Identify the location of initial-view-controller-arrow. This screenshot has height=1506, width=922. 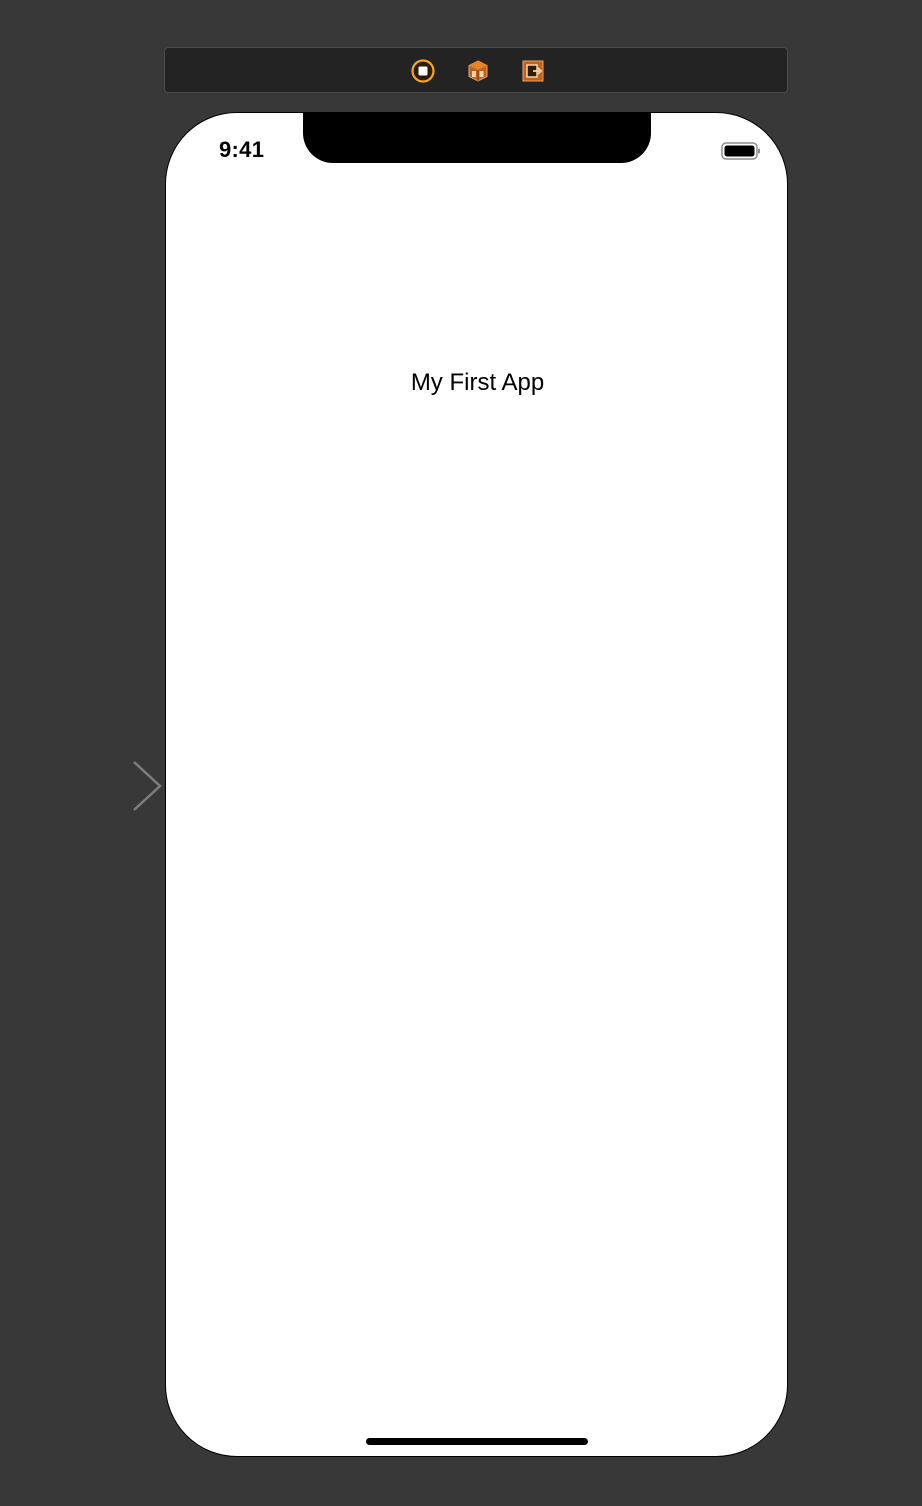
(89, 786).